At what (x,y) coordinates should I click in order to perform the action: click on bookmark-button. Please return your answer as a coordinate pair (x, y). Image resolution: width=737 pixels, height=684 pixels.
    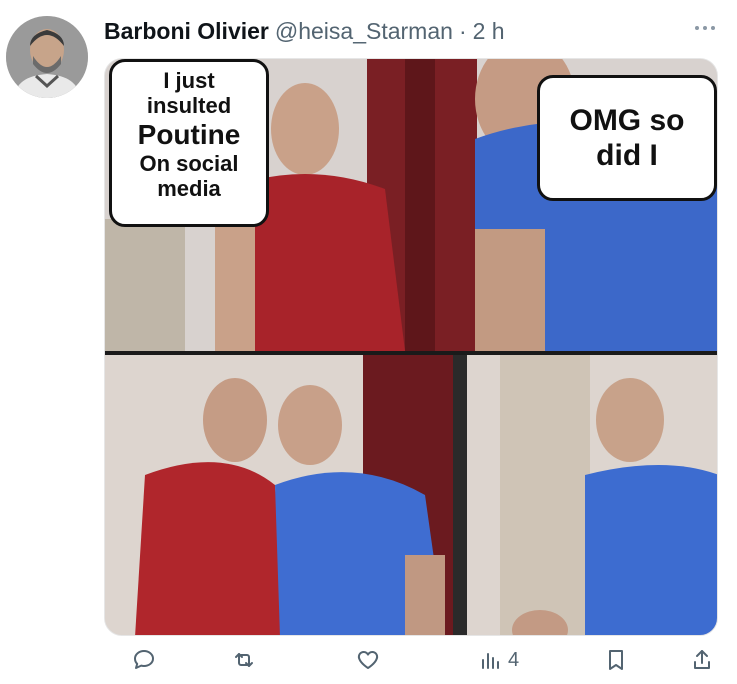
    Looking at the image, I should click on (616, 660).